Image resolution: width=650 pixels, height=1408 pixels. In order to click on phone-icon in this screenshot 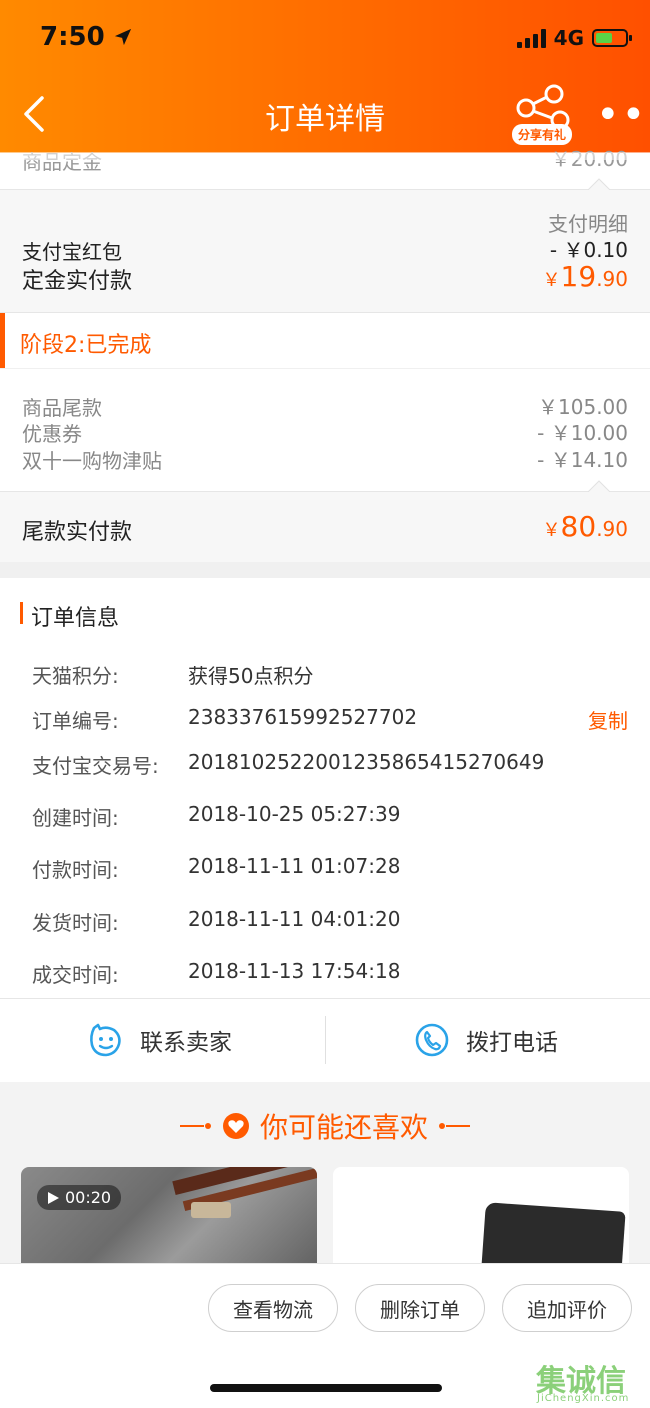, I will do `click(432, 1040)`.